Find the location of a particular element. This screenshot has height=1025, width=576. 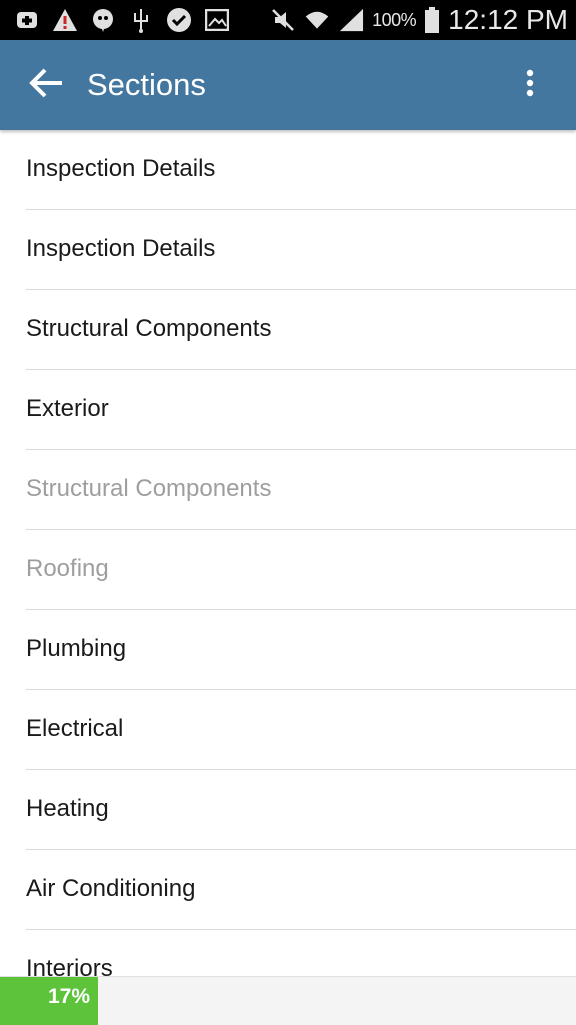

warning-icon is located at coordinates (65, 20).